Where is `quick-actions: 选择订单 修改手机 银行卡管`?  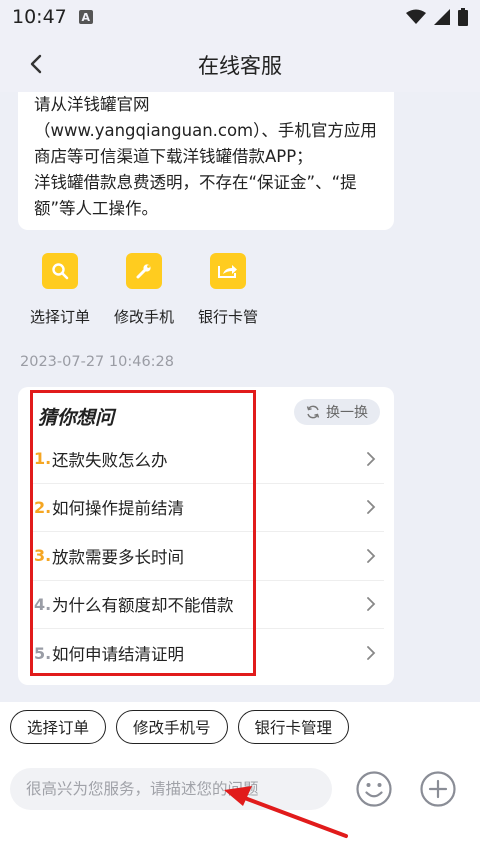 quick-actions: 选择订单 修改手机 银行卡管 is located at coordinates (144, 288).